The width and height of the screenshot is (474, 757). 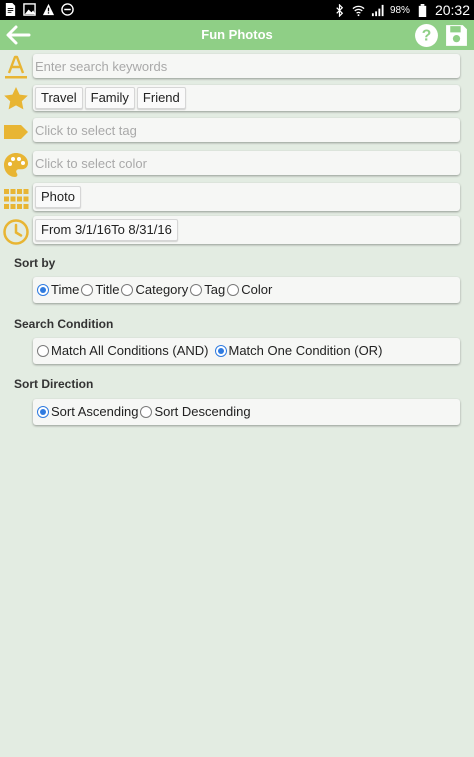 What do you see at coordinates (340, 10) in the screenshot?
I see `bluetooth-icon` at bounding box center [340, 10].